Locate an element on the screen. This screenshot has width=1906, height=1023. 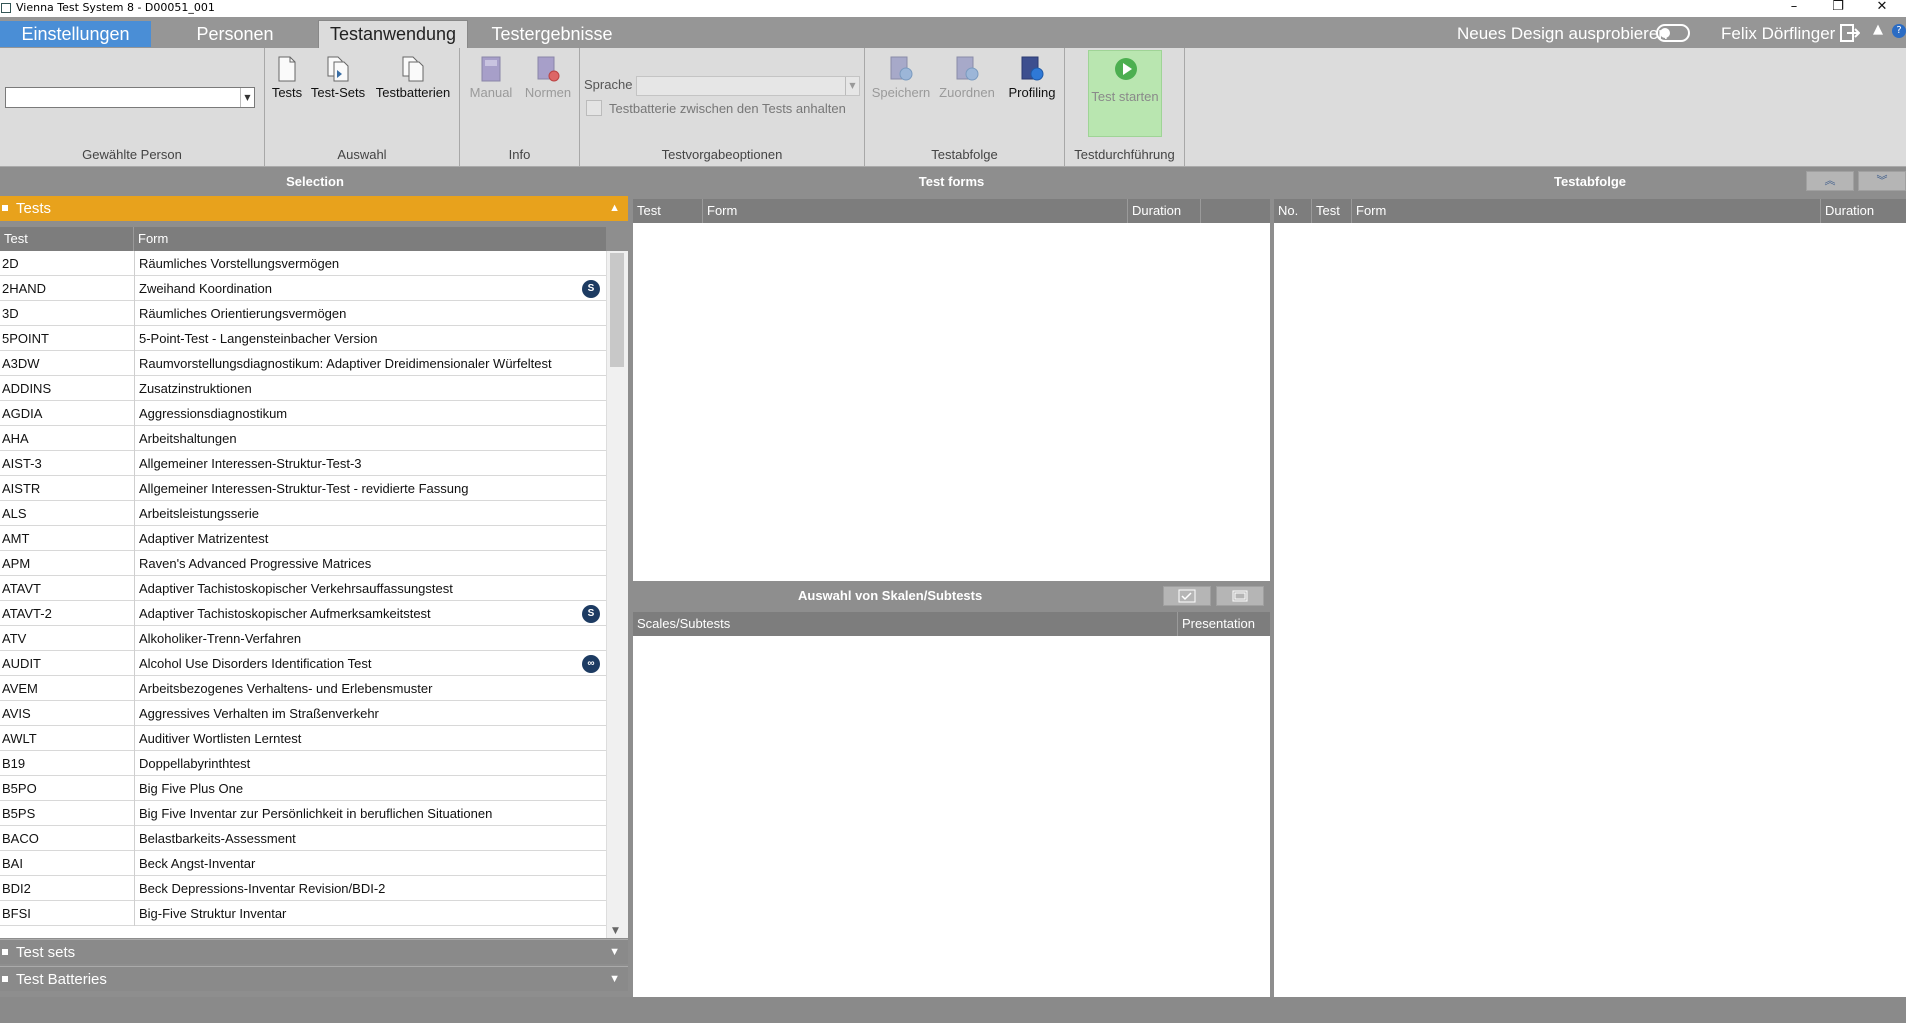
minimize-button: – is located at coordinates (1794, 8).